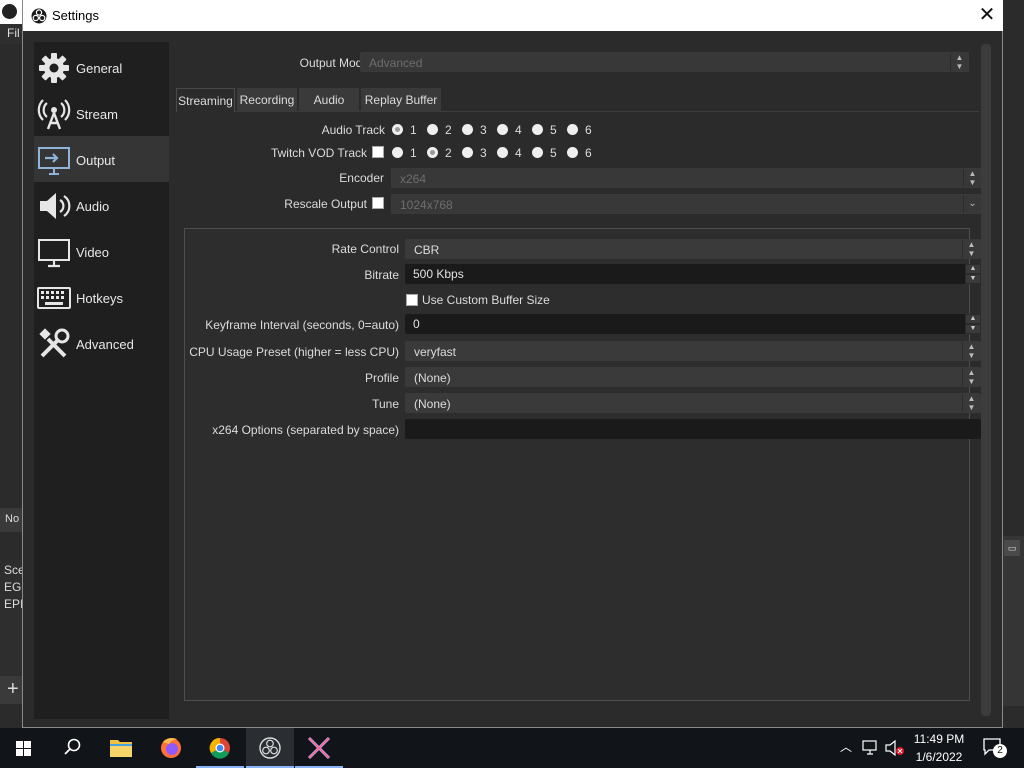 Image resolution: width=1024 pixels, height=768 pixels. I want to click on notification-center-button: 2, so click(995, 748).